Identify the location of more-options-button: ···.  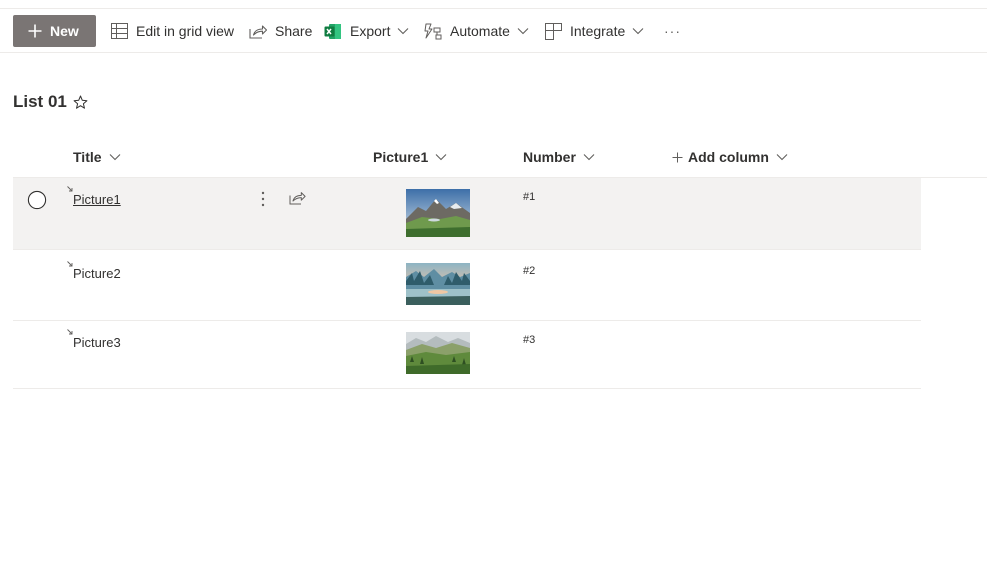
(672, 31).